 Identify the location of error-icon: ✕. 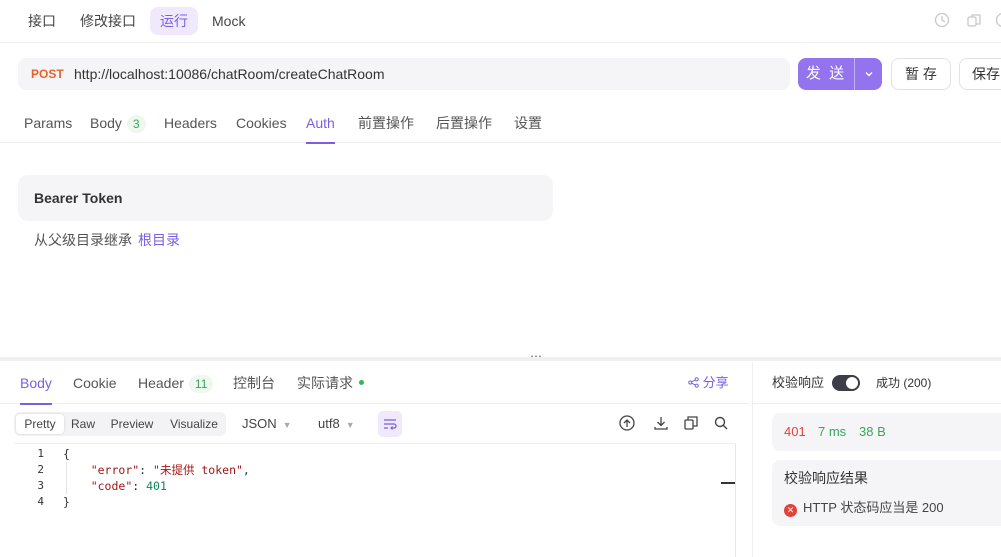
(790, 510).